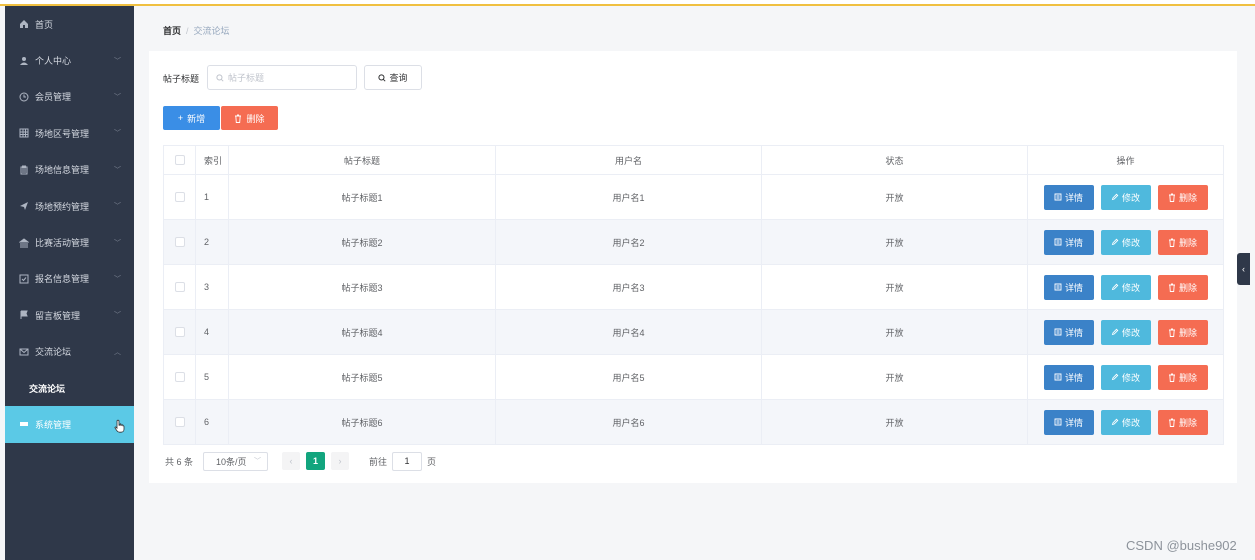 The image size is (1255, 560). I want to click on query-button: 查询, so click(393, 77).